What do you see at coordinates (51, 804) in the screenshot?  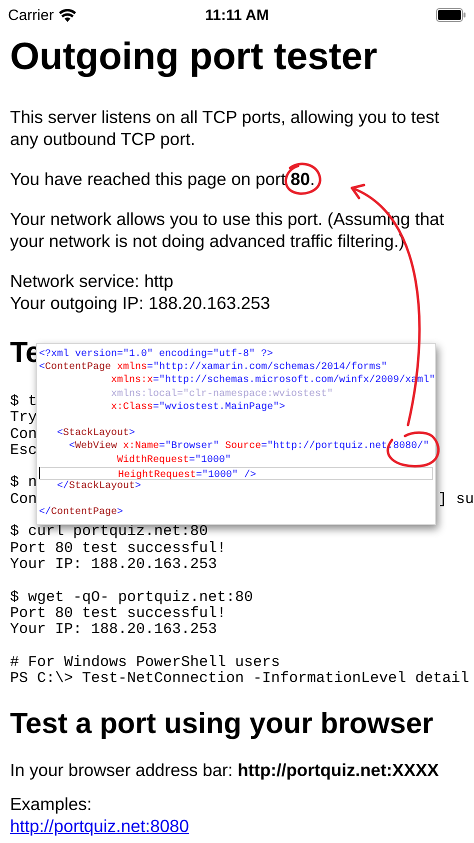 I see `examples-label: Examples:` at bounding box center [51, 804].